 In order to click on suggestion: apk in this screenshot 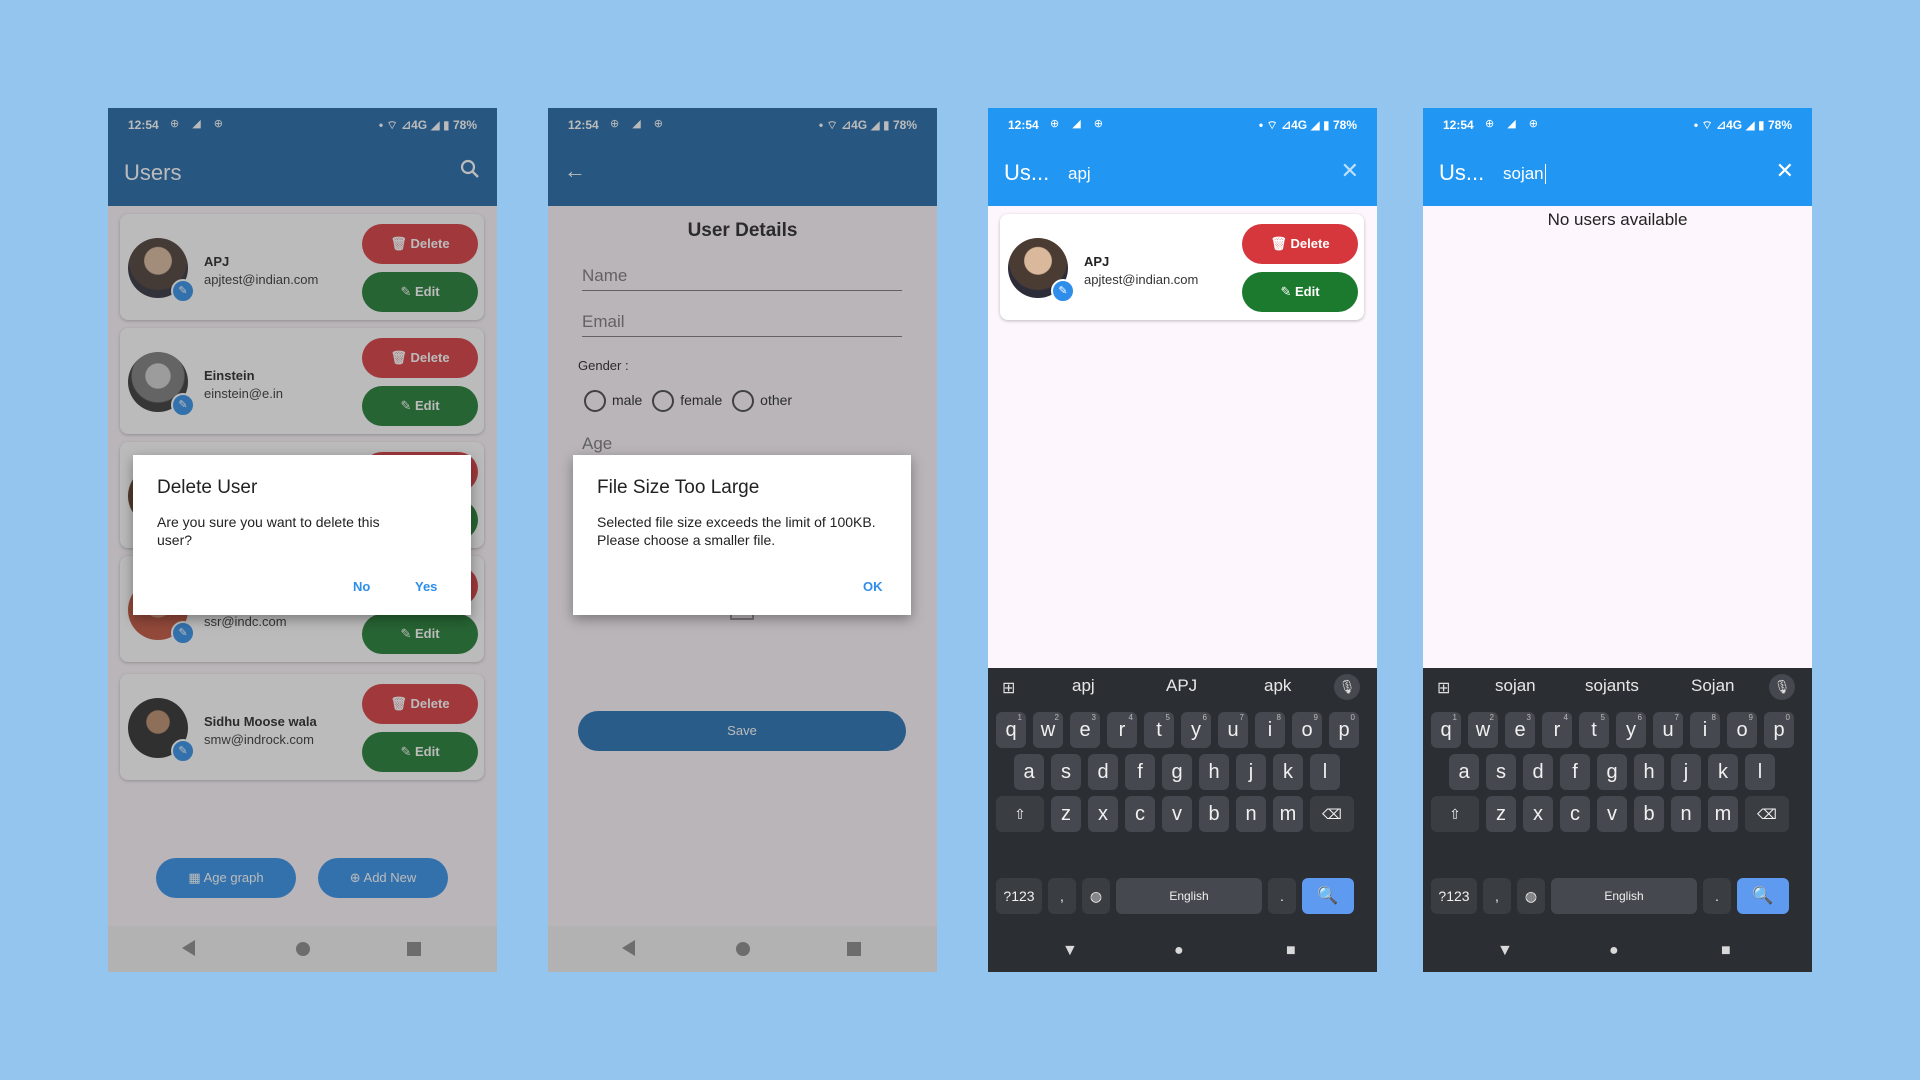, I will do `click(1277, 686)`.